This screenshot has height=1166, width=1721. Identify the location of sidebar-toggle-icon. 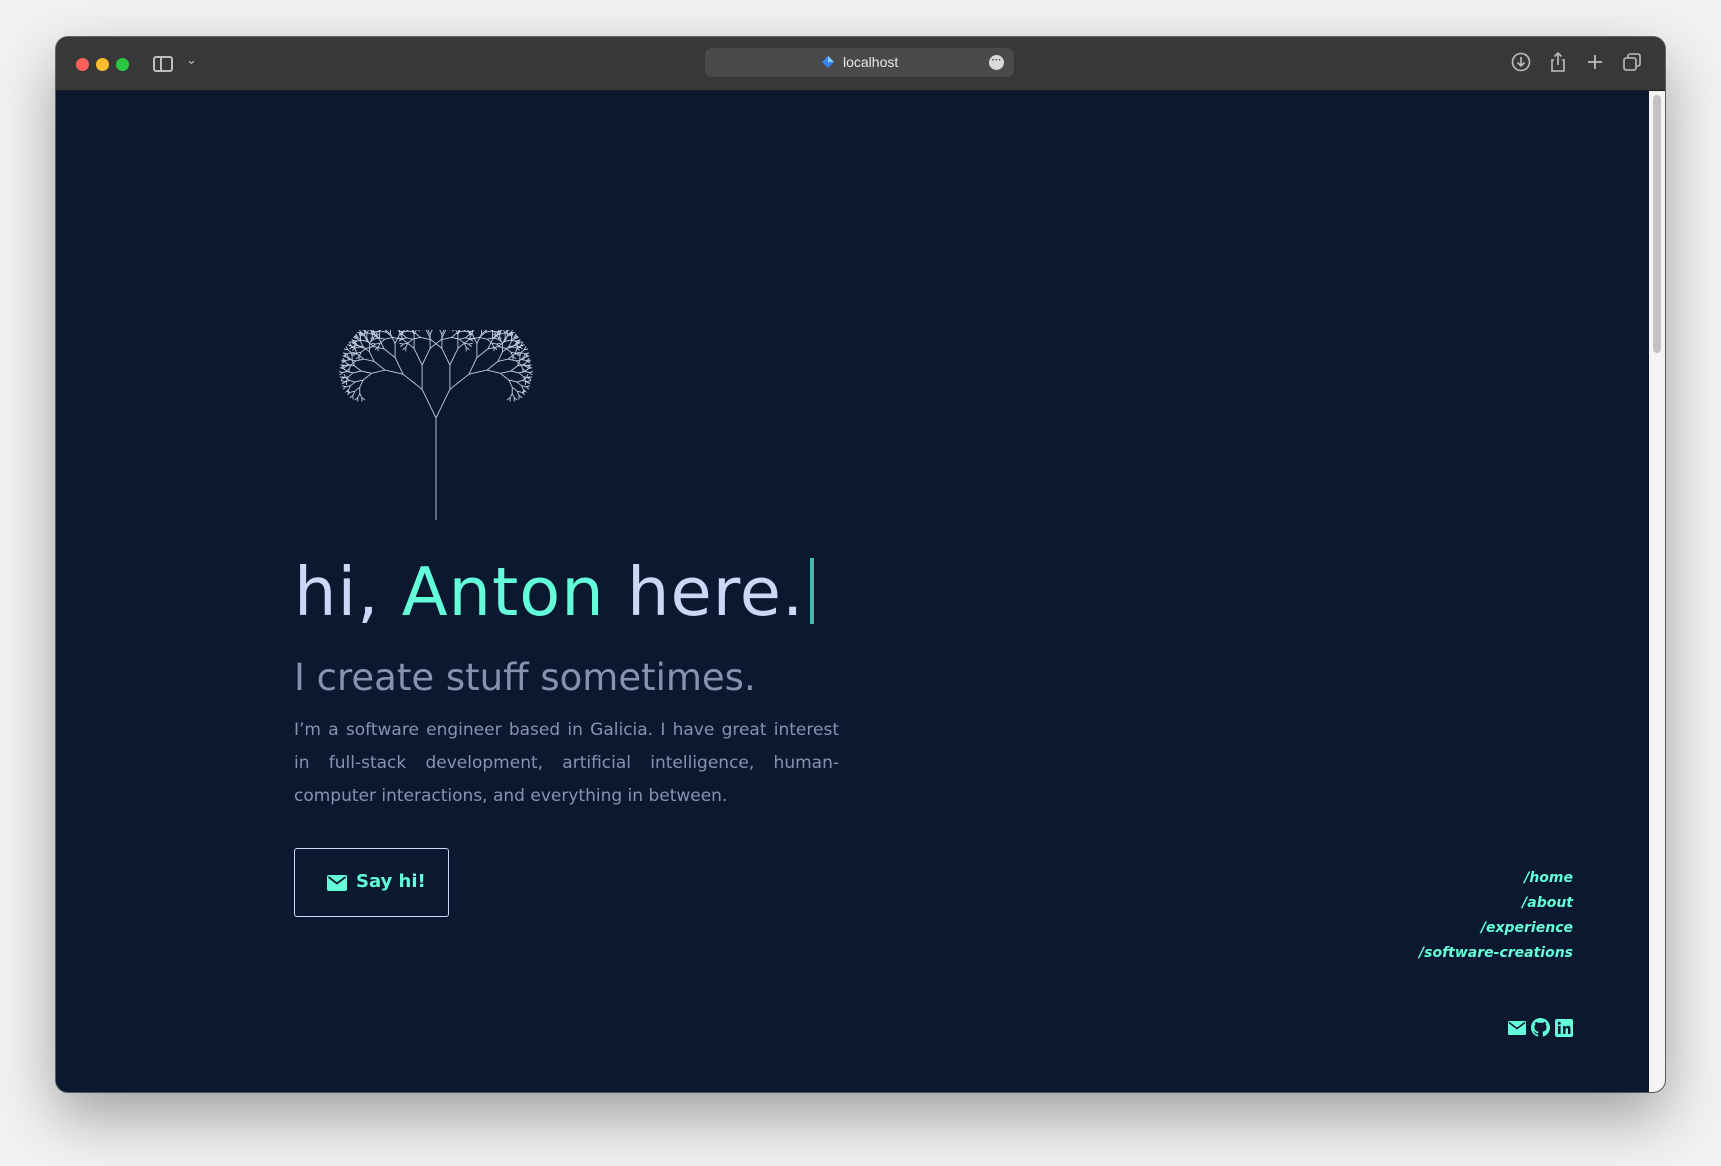
(163, 64).